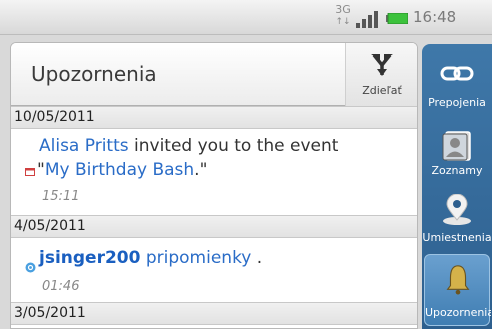 This screenshot has width=492, height=329. I want to click on actor-link: jsinger200, so click(89, 258).